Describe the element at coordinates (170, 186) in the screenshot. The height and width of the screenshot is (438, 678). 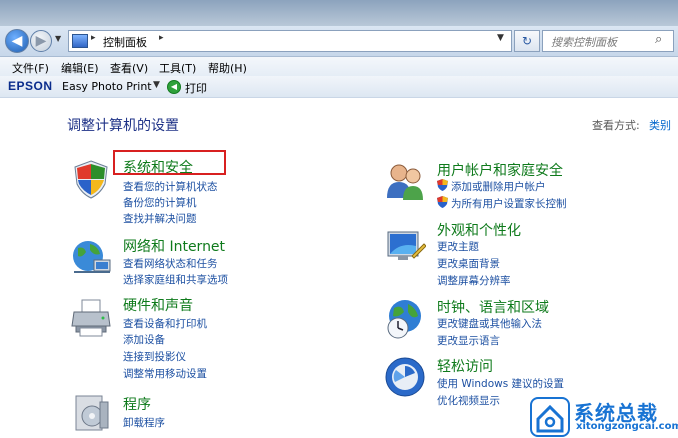
I see `link-view-computer-status: 查看您的计算机状态` at that location.